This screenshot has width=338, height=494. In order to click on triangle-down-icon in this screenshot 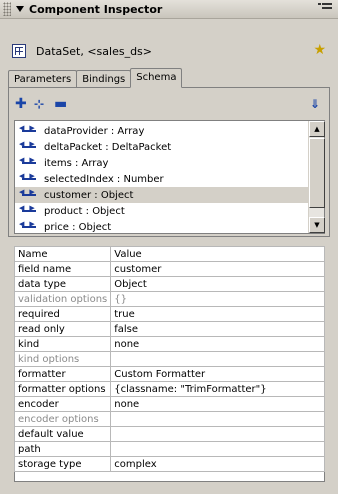, I will do `click(20, 9)`.